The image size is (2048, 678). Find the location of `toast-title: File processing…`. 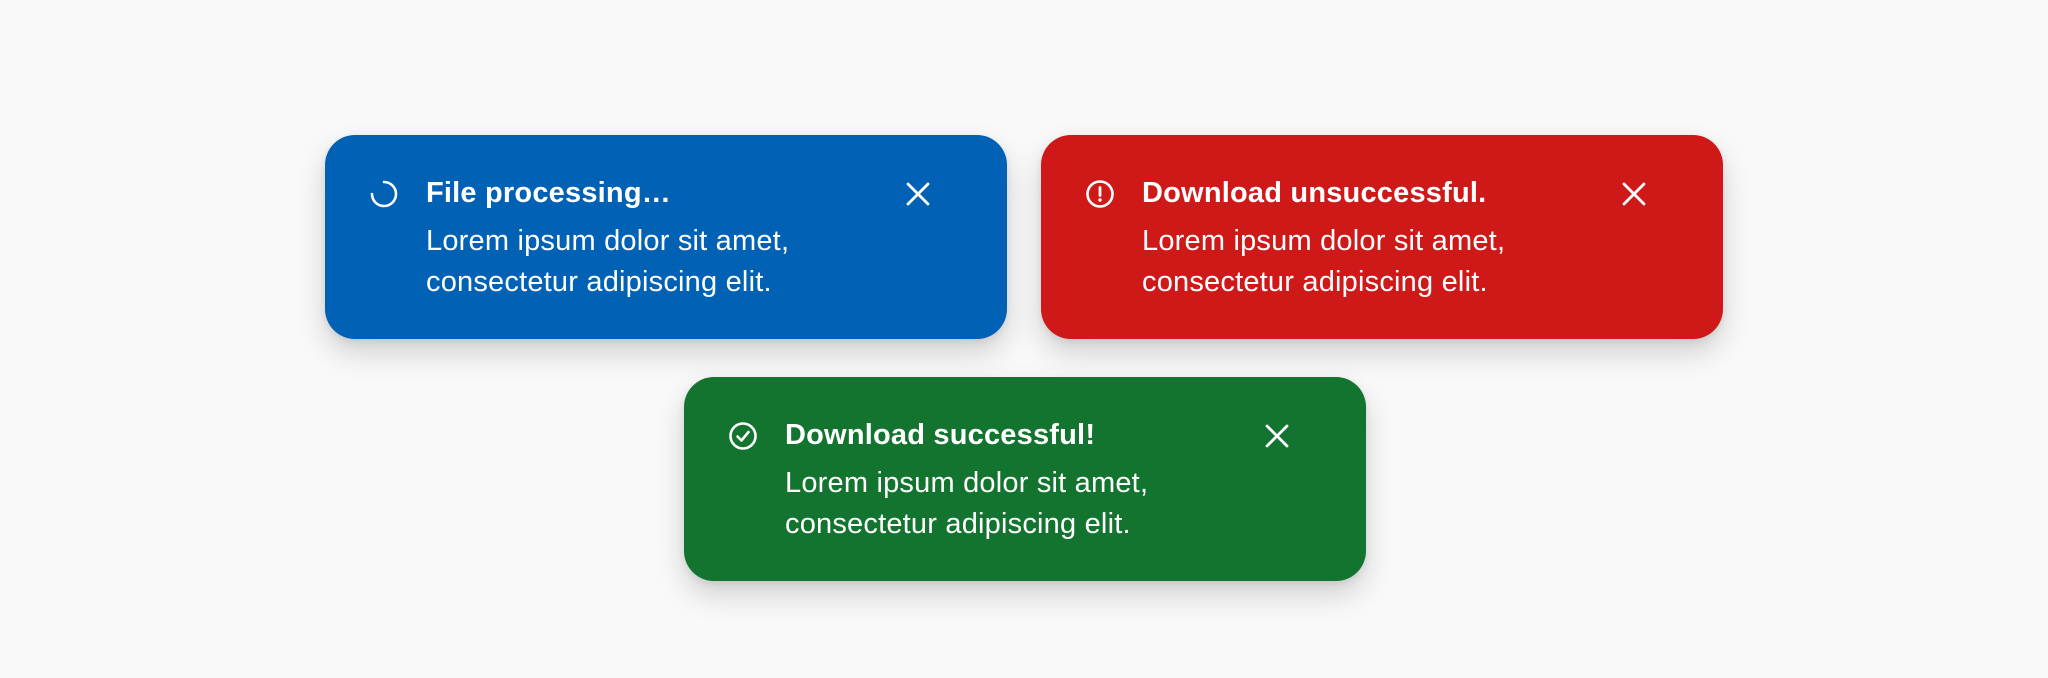

toast-title: File processing… is located at coordinates (548, 193).